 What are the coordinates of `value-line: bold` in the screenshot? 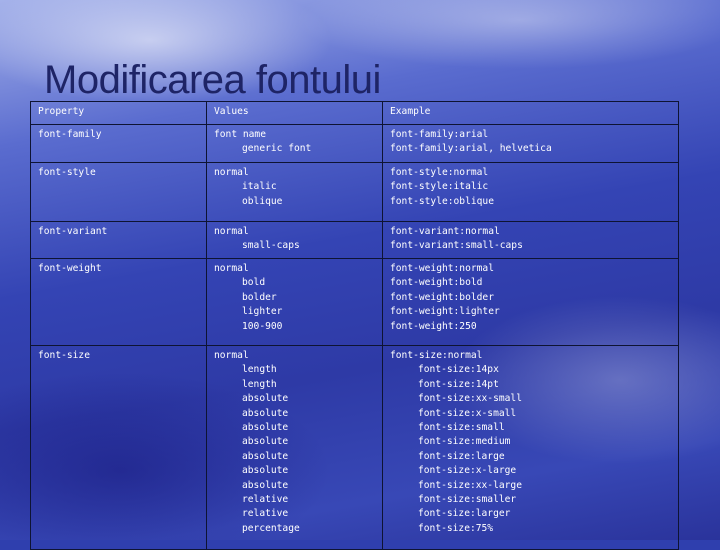 It's located at (254, 283).